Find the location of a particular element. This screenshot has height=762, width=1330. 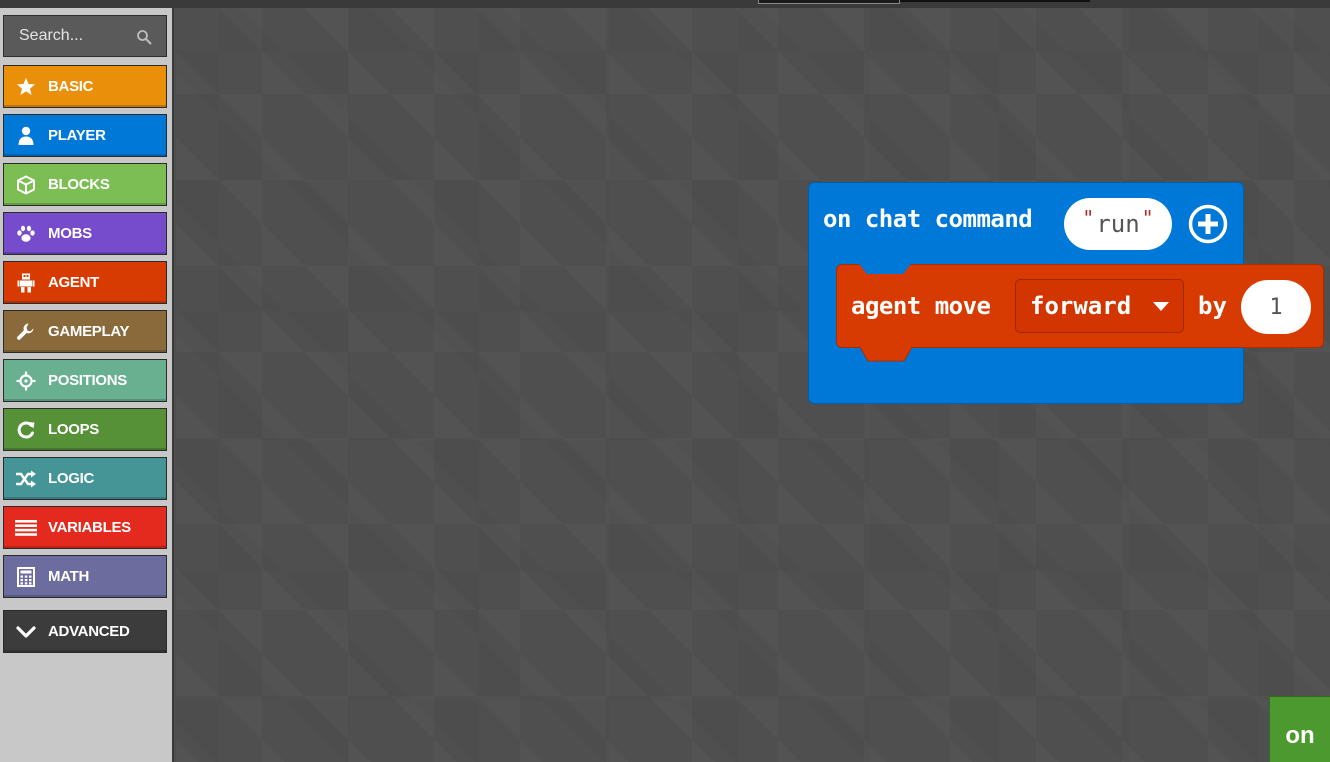

category-label: AGENT is located at coordinates (74, 282).